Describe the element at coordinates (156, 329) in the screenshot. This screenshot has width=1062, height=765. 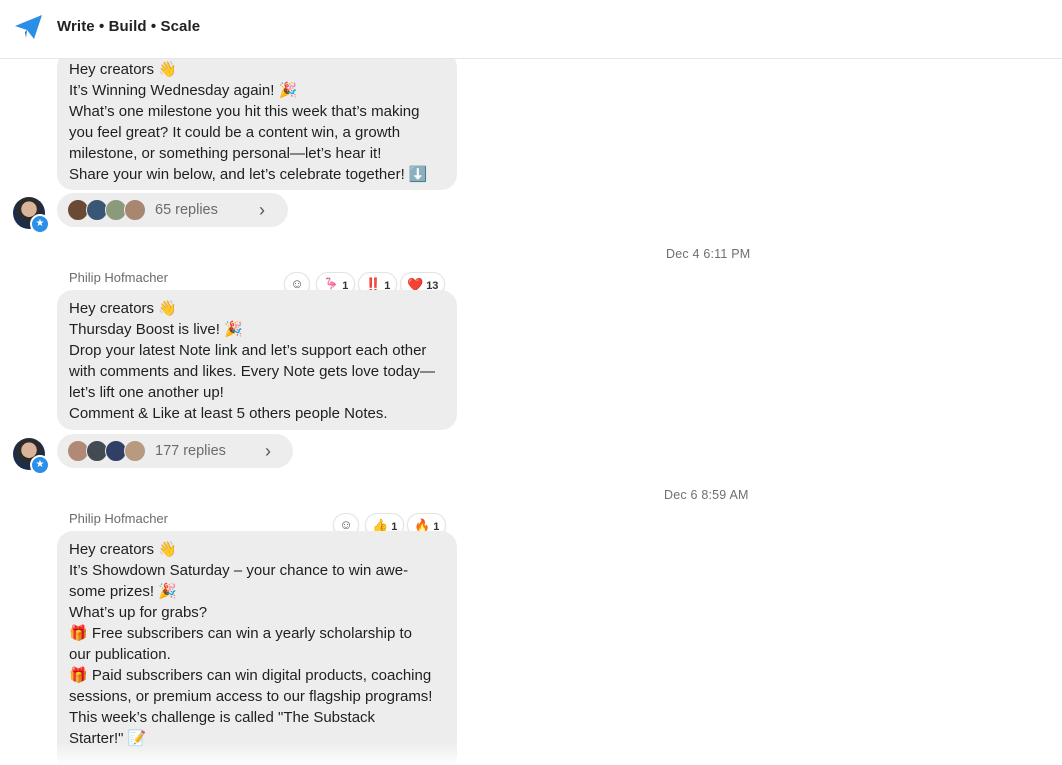
I see `message-line: Thursday Boost is live! 🎉` at that location.